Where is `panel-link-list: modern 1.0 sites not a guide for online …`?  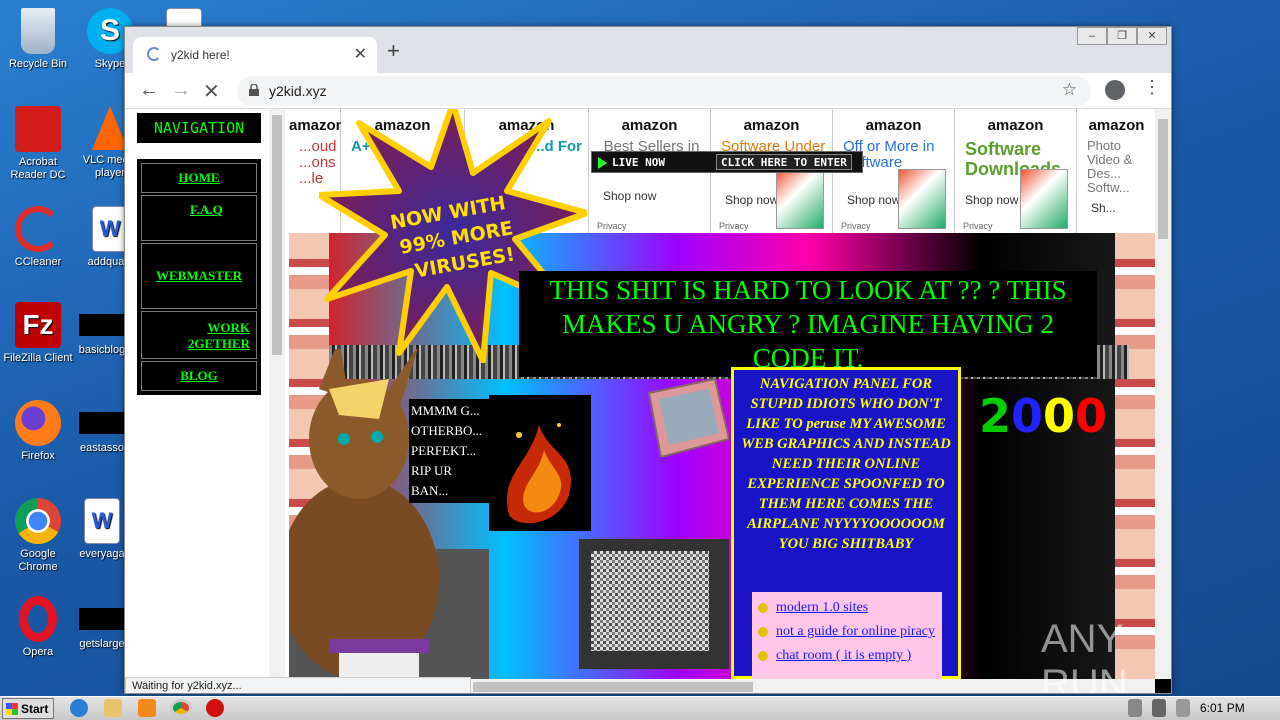 panel-link-list: modern 1.0 sites not a guide for online … is located at coordinates (847, 635).